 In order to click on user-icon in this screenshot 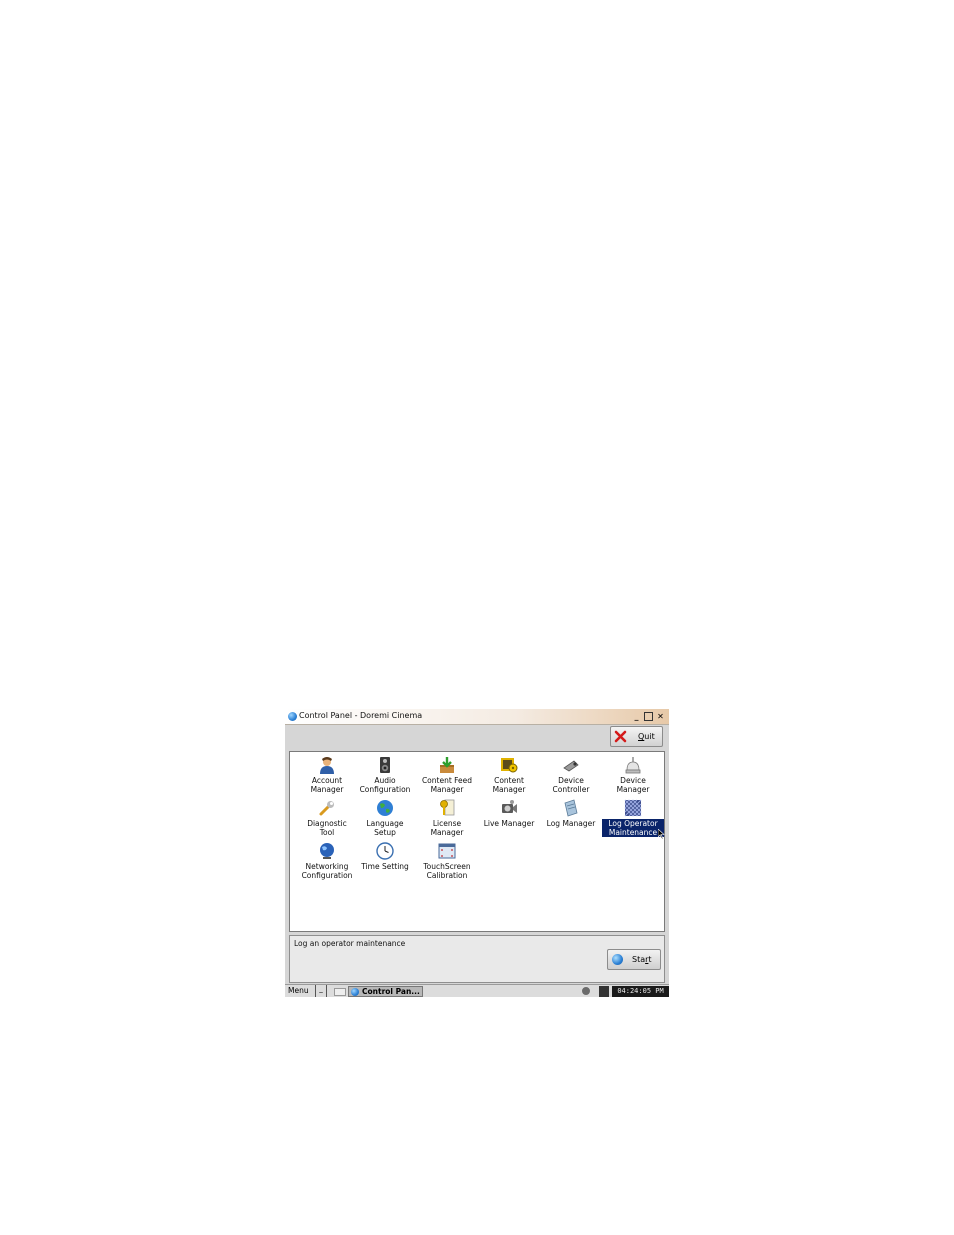, I will do `click(327, 765)`.